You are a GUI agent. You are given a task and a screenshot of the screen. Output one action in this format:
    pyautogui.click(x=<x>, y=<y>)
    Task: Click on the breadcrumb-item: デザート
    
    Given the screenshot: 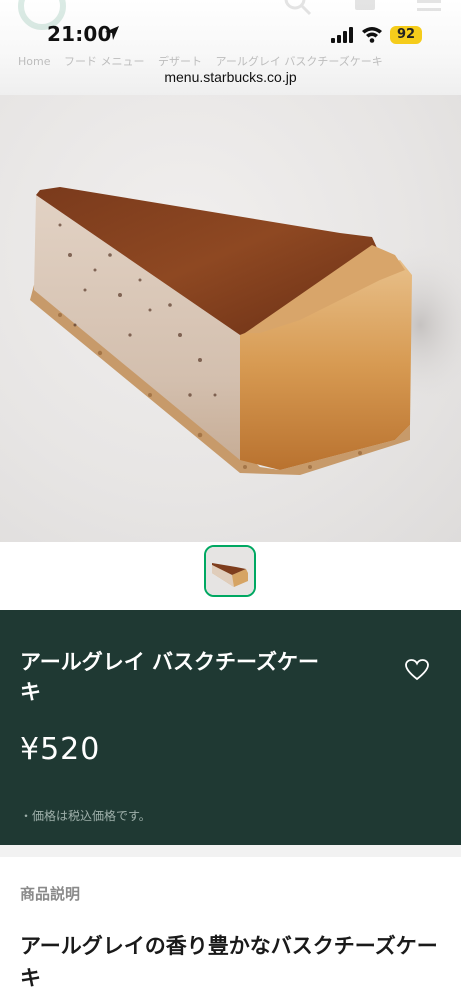 What is the action you would take?
    pyautogui.click(x=180, y=61)
    